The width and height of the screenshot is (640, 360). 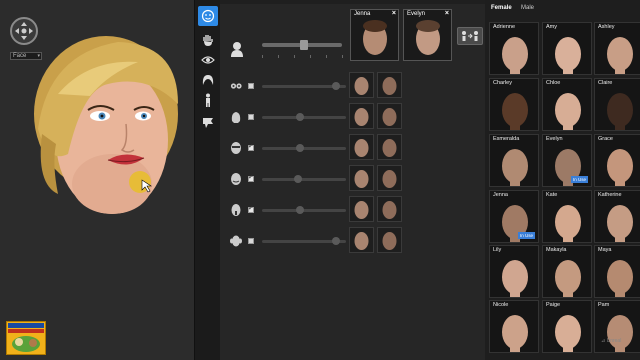 What do you see at coordinates (606, 27) in the screenshot?
I see `character-card-name: Ashley` at bounding box center [606, 27].